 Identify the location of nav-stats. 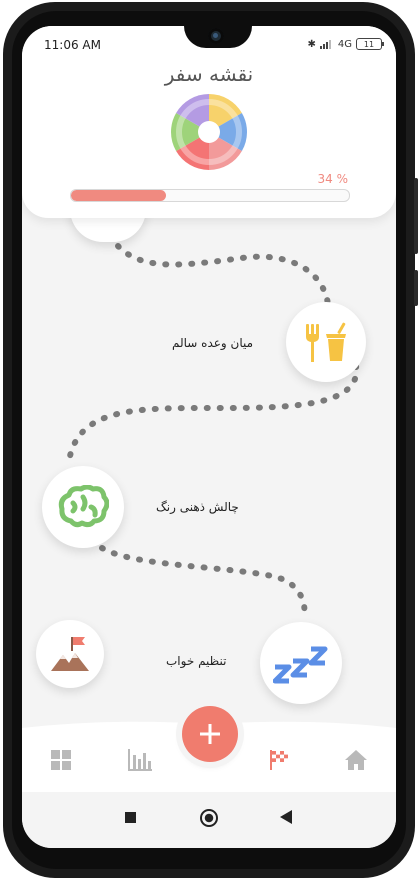
(140, 760).